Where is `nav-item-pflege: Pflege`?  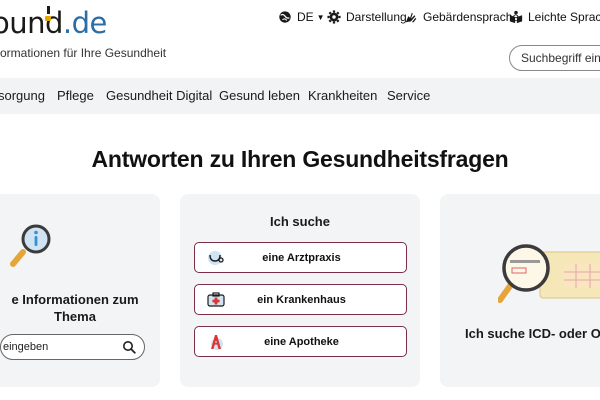
nav-item-pflege: Pflege is located at coordinates (75, 95).